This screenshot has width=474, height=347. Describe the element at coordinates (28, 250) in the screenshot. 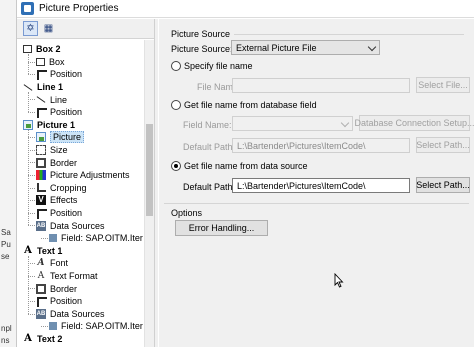

I see `text-icon: A` at that location.